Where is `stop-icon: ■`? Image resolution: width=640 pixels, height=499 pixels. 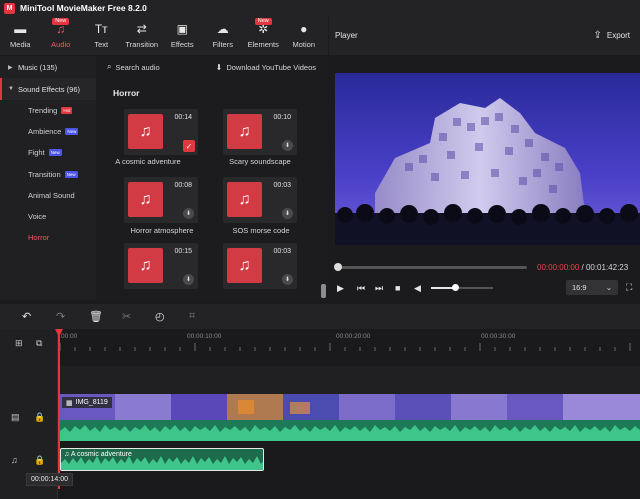 stop-icon: ■ is located at coordinates (397, 288).